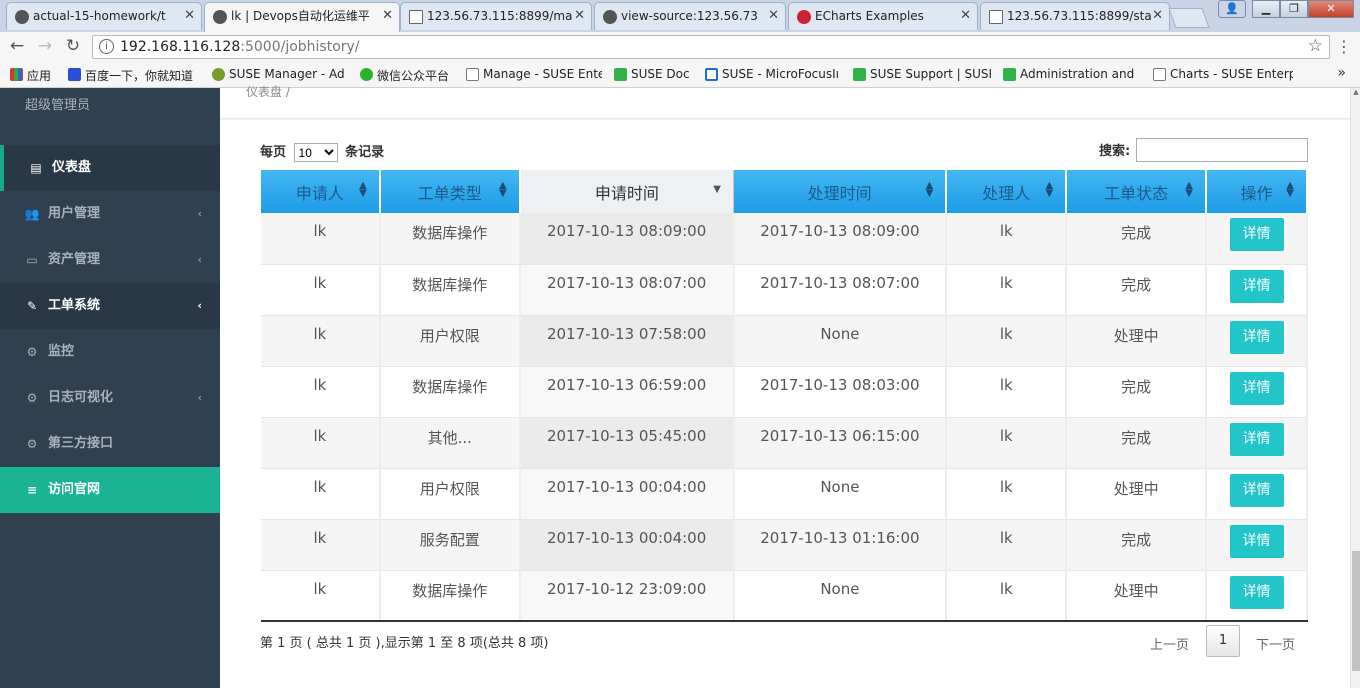 The image size is (1360, 688). What do you see at coordinates (1136, 392) in the screenshot?
I see `cell-status: 完成` at bounding box center [1136, 392].